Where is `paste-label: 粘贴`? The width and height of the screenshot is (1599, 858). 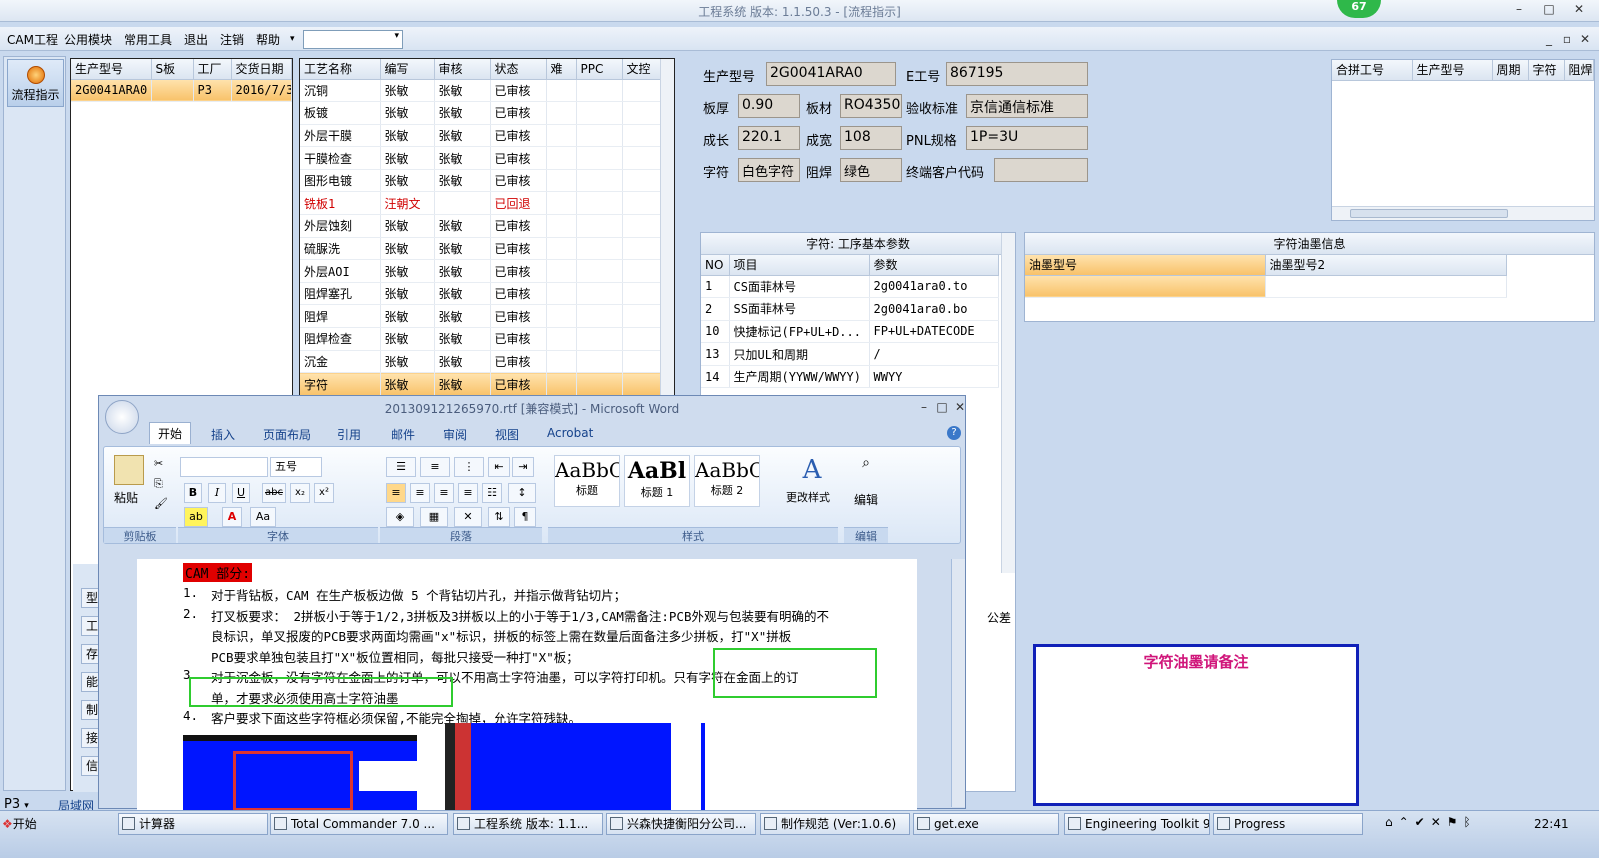 paste-label: 粘贴 is located at coordinates (126, 497).